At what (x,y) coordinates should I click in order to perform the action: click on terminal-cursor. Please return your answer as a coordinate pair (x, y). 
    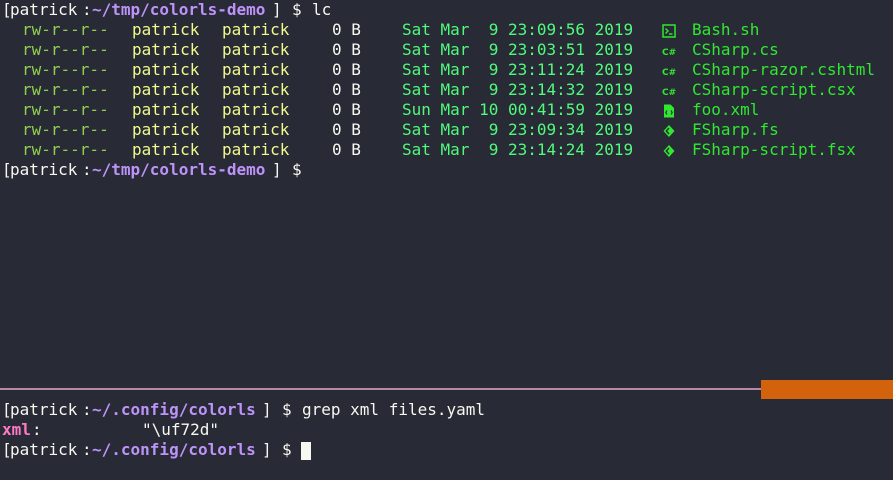
    Looking at the image, I should click on (306, 451).